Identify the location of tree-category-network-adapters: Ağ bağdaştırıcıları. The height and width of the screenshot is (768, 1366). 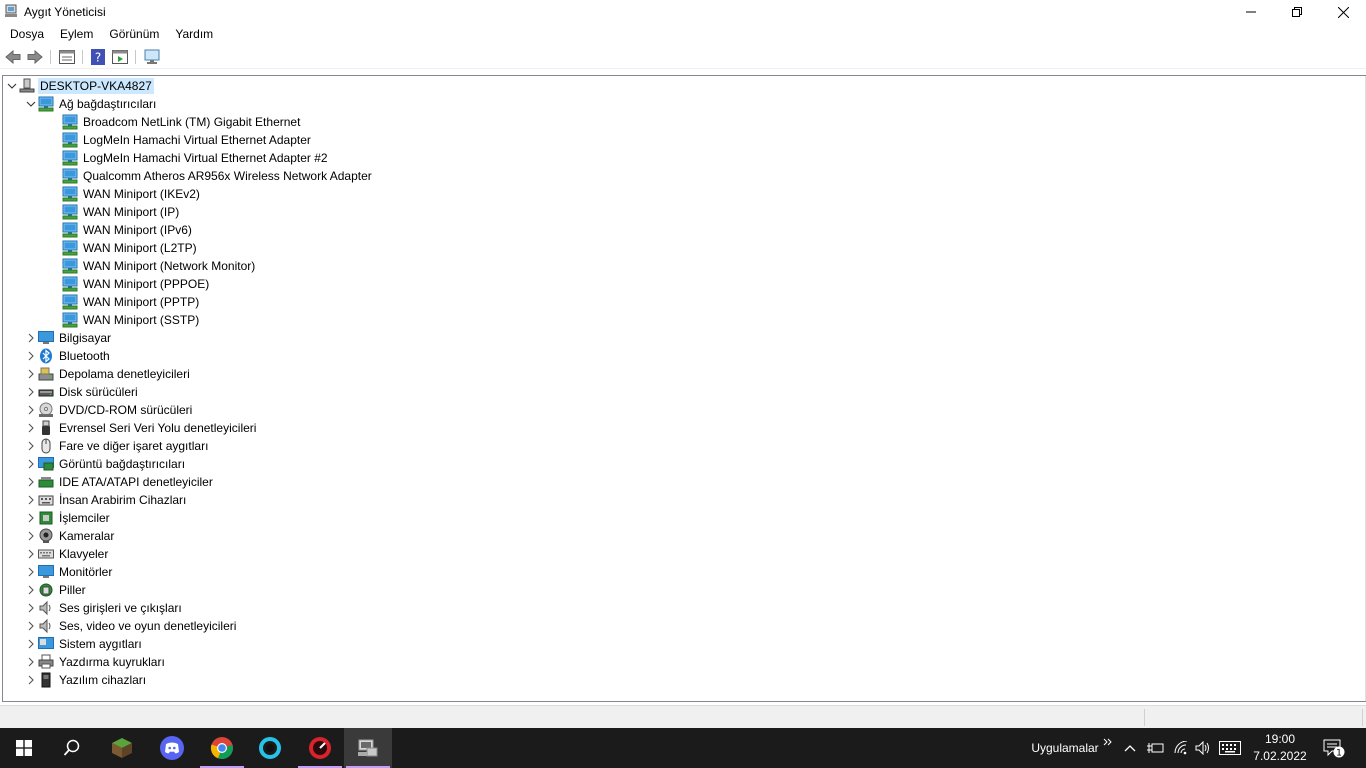
(91, 104).